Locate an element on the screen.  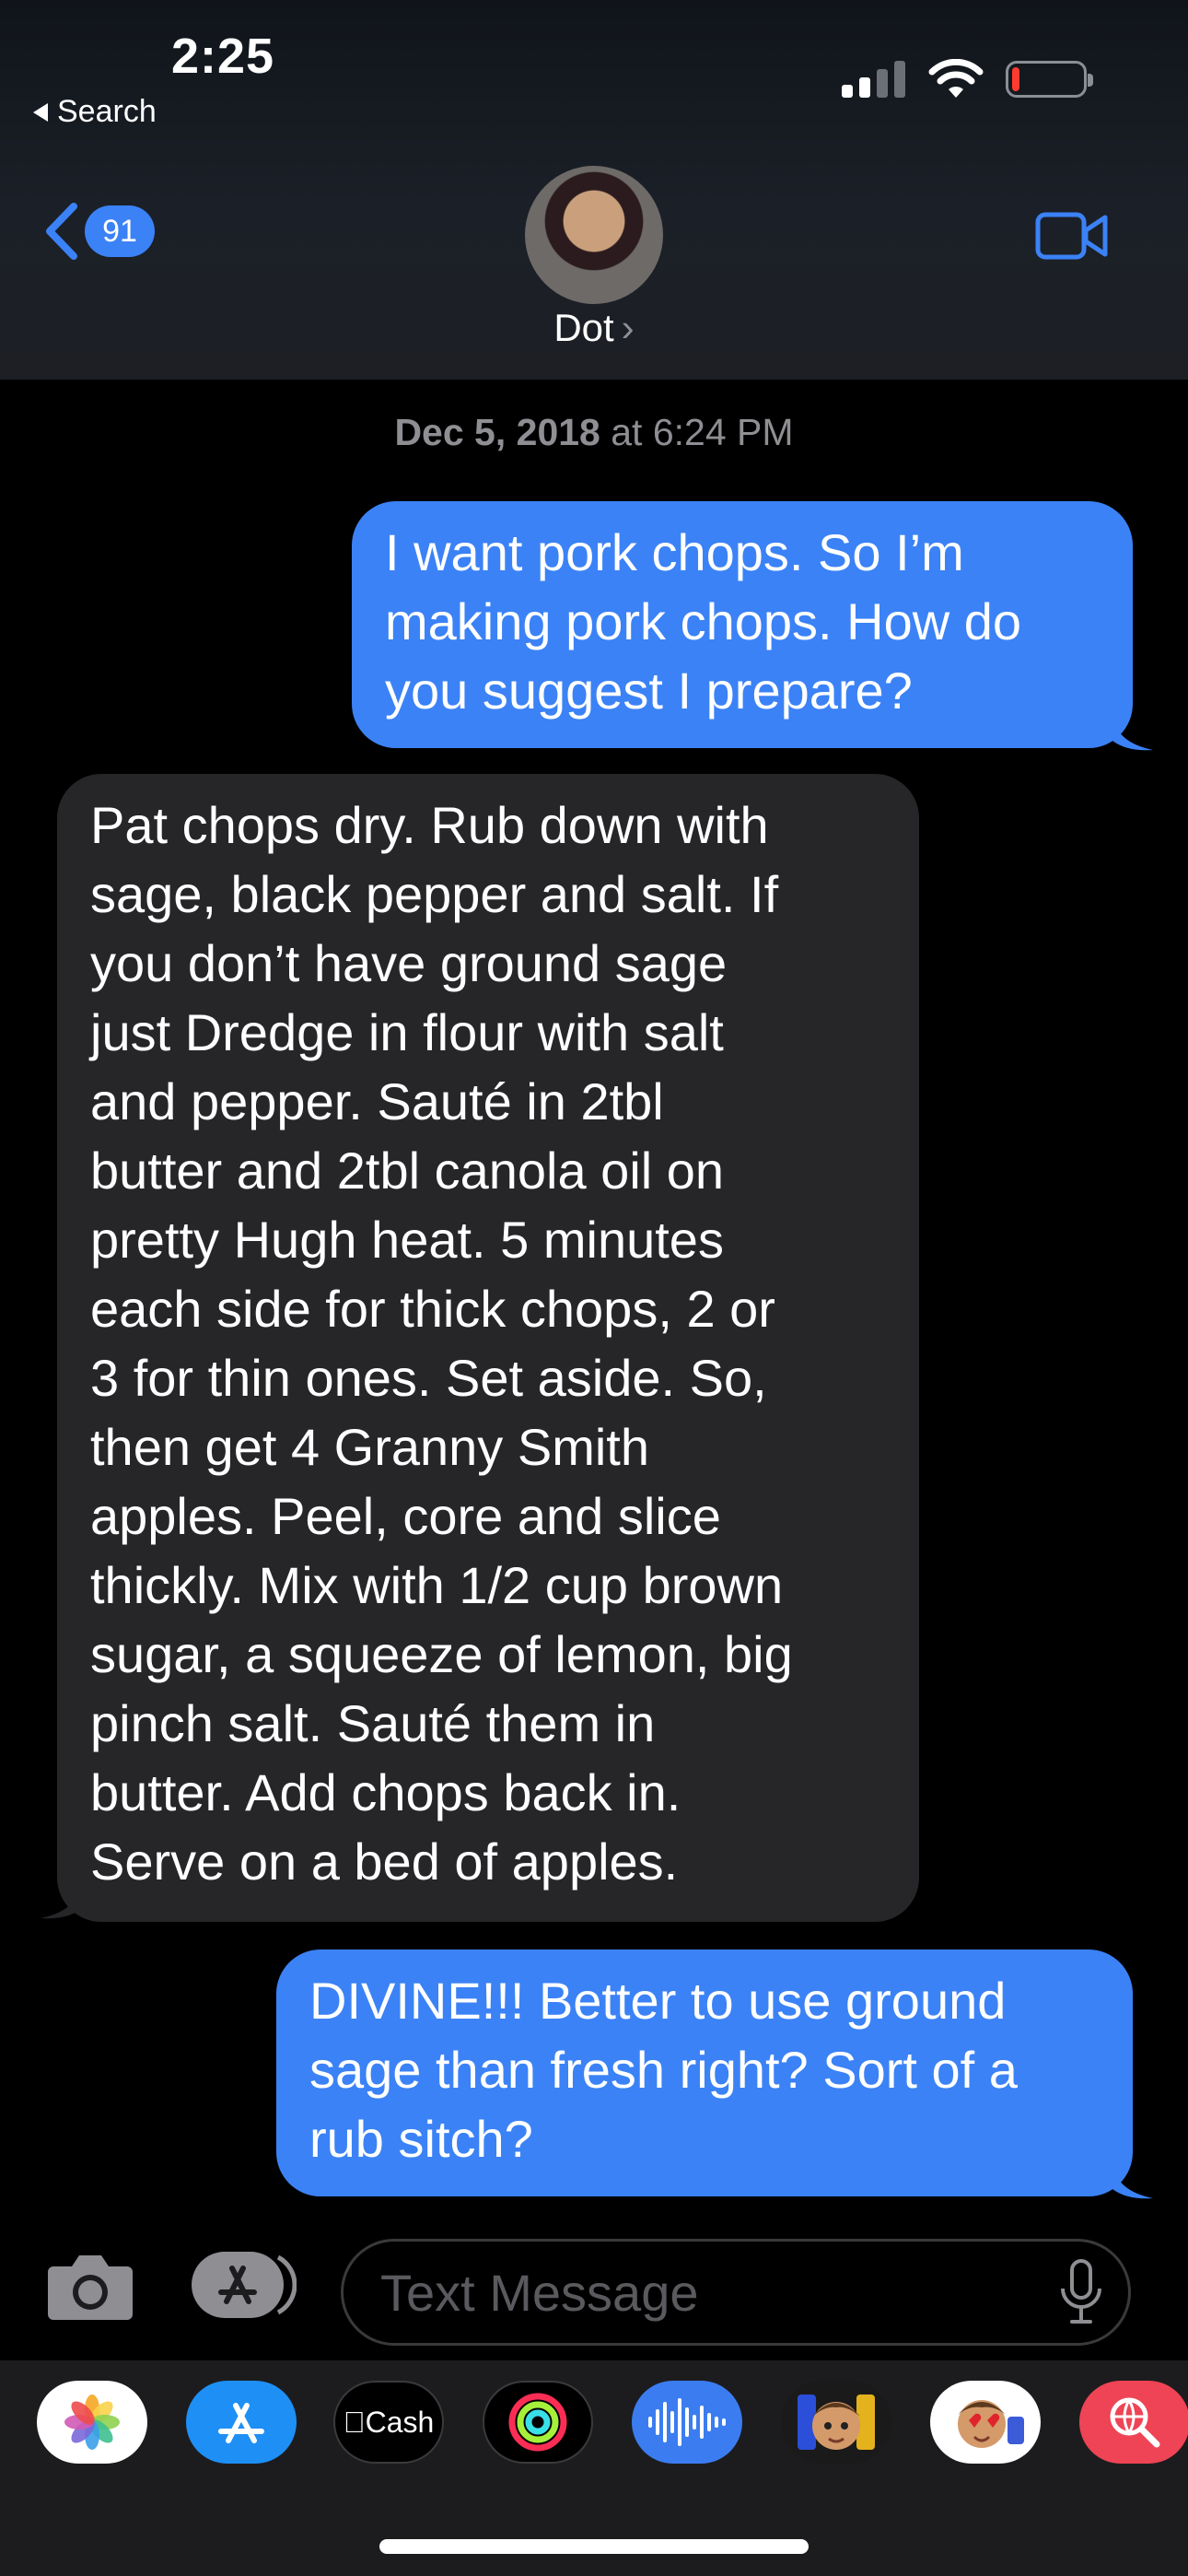
globe-search-icon is located at coordinates (1135, 2422).